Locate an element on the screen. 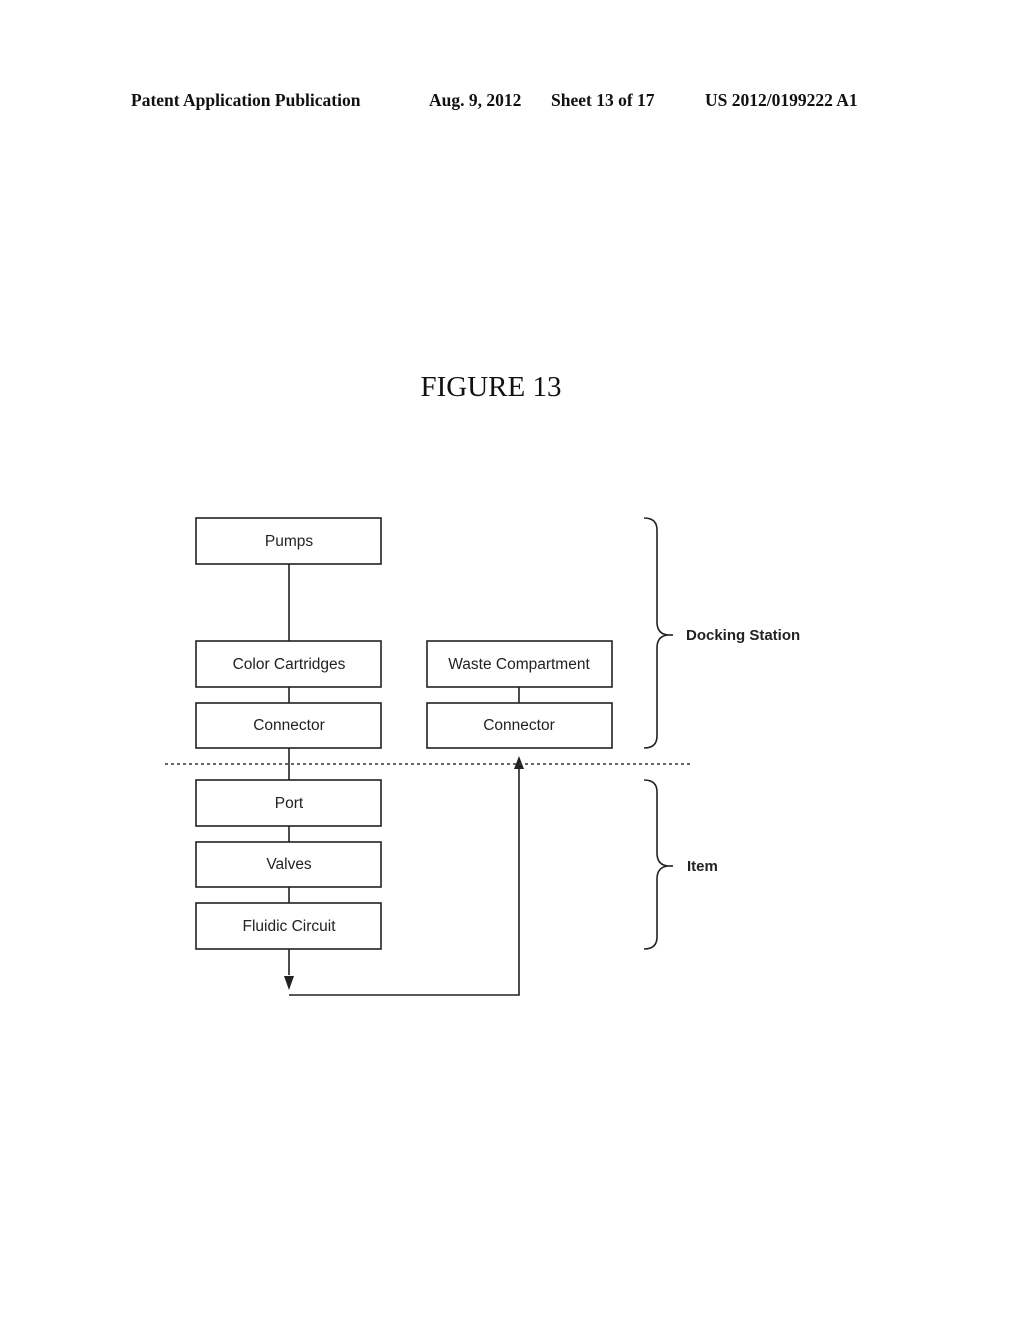  label-connector-left: Connector is located at coordinates (289, 725).